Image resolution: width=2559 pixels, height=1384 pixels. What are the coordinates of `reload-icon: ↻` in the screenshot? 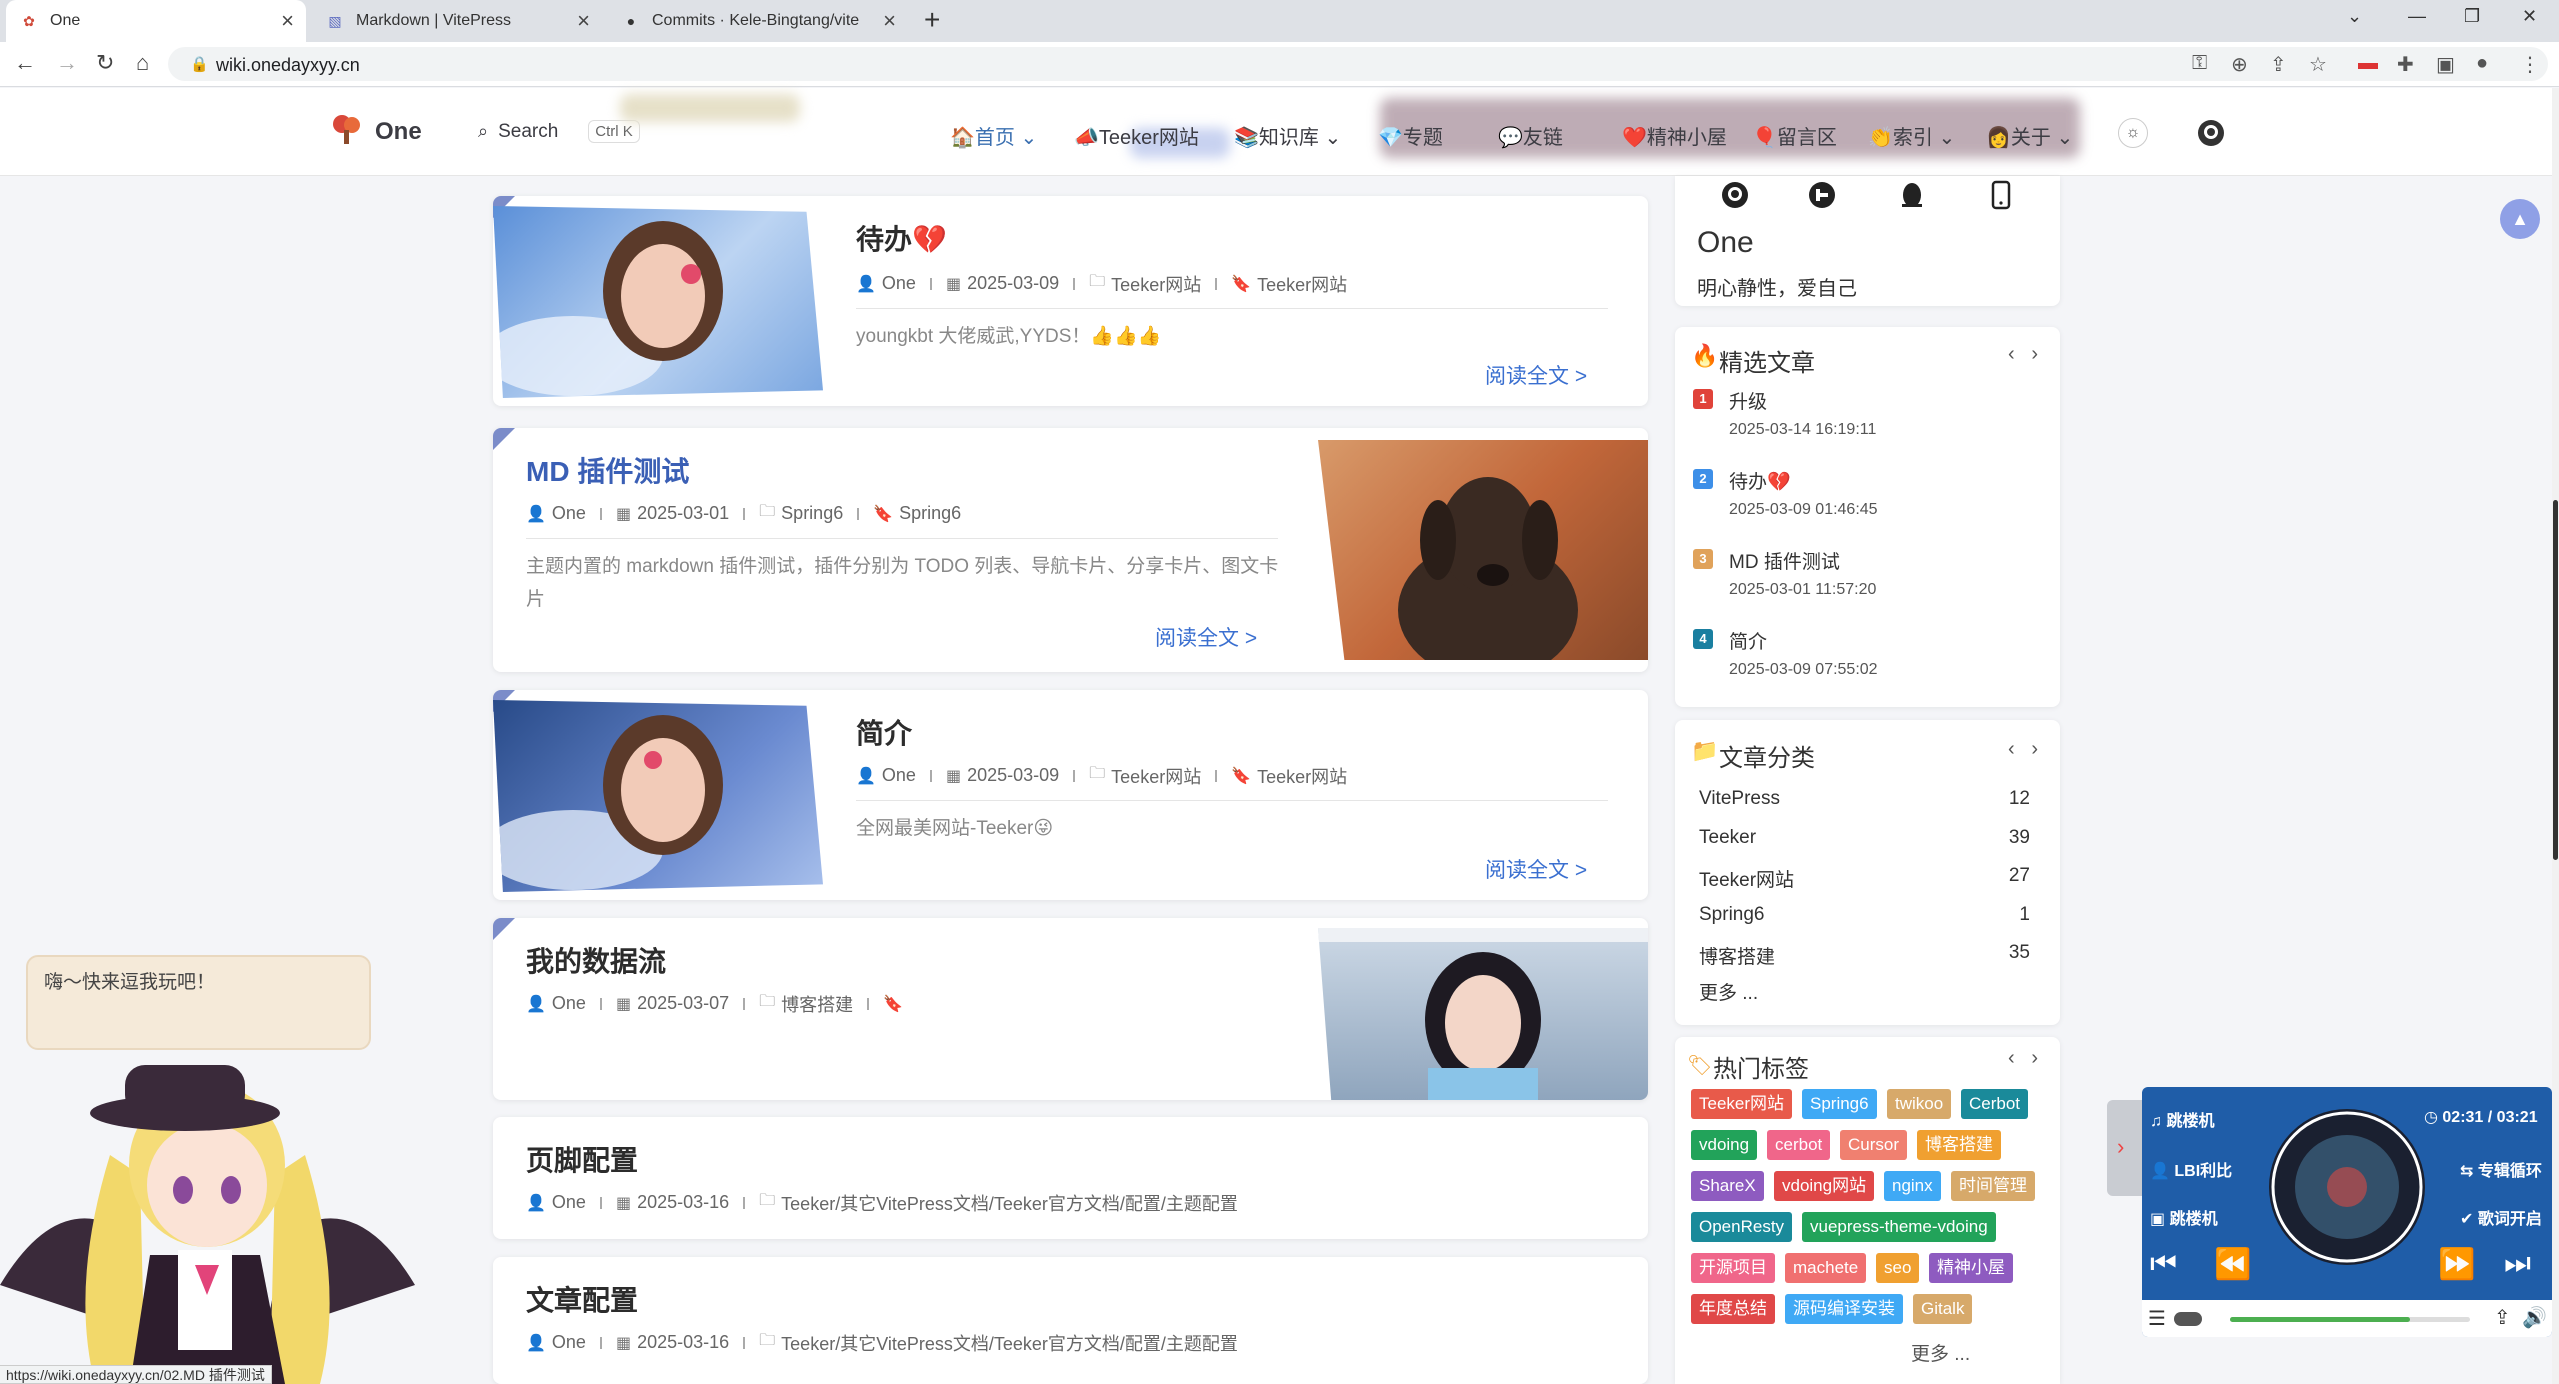 It's located at (105, 63).